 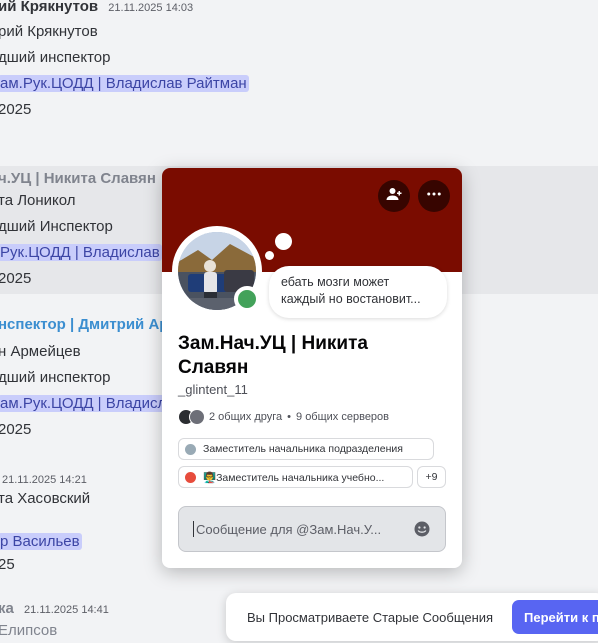 I want to click on more-options-button, so click(x=434, y=196).